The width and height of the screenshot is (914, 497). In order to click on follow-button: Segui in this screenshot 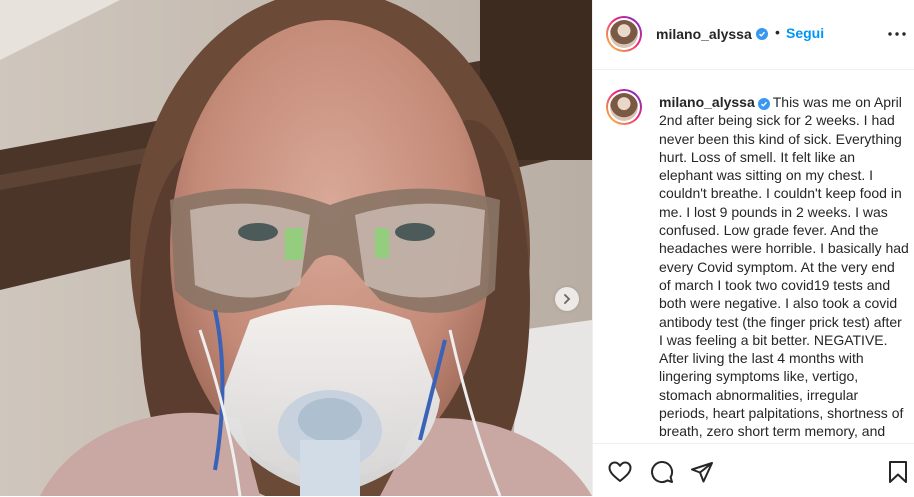, I will do `click(805, 33)`.